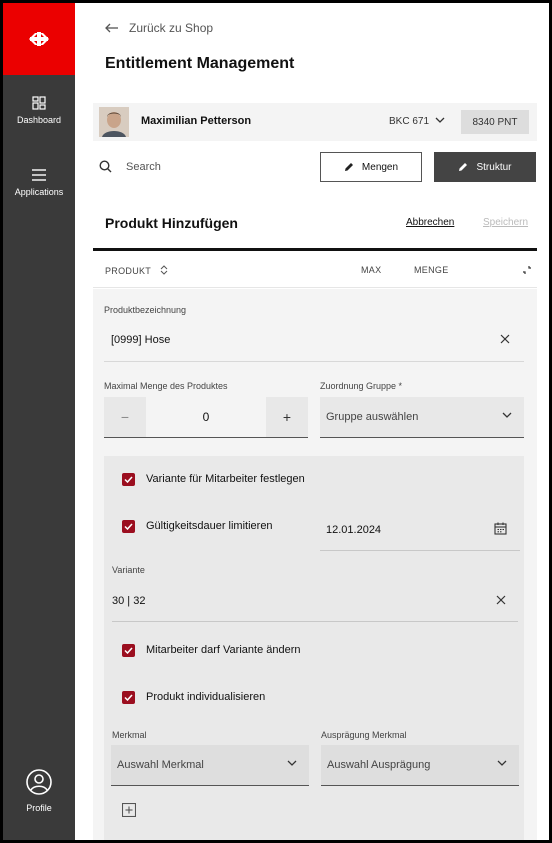 Image resolution: width=552 pixels, height=843 pixels. What do you see at coordinates (39, 782) in the screenshot?
I see `profile-icon` at bounding box center [39, 782].